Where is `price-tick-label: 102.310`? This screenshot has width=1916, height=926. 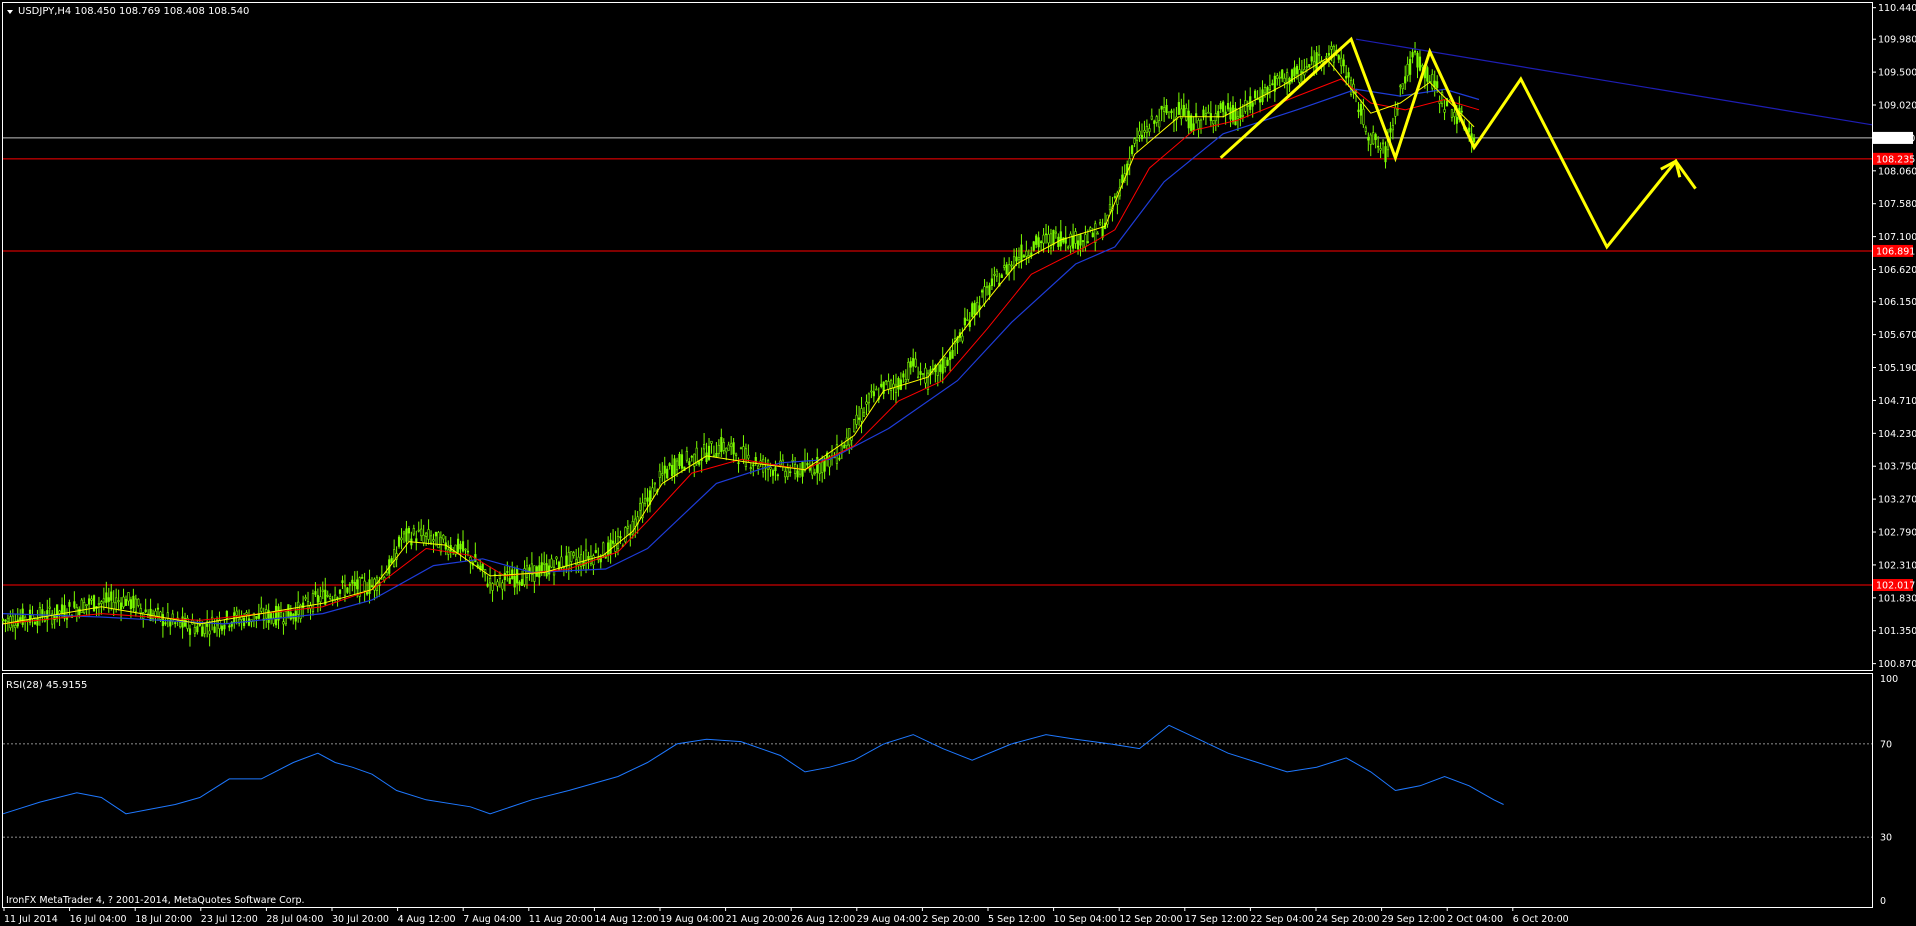 price-tick-label: 102.310 is located at coordinates (1897, 565).